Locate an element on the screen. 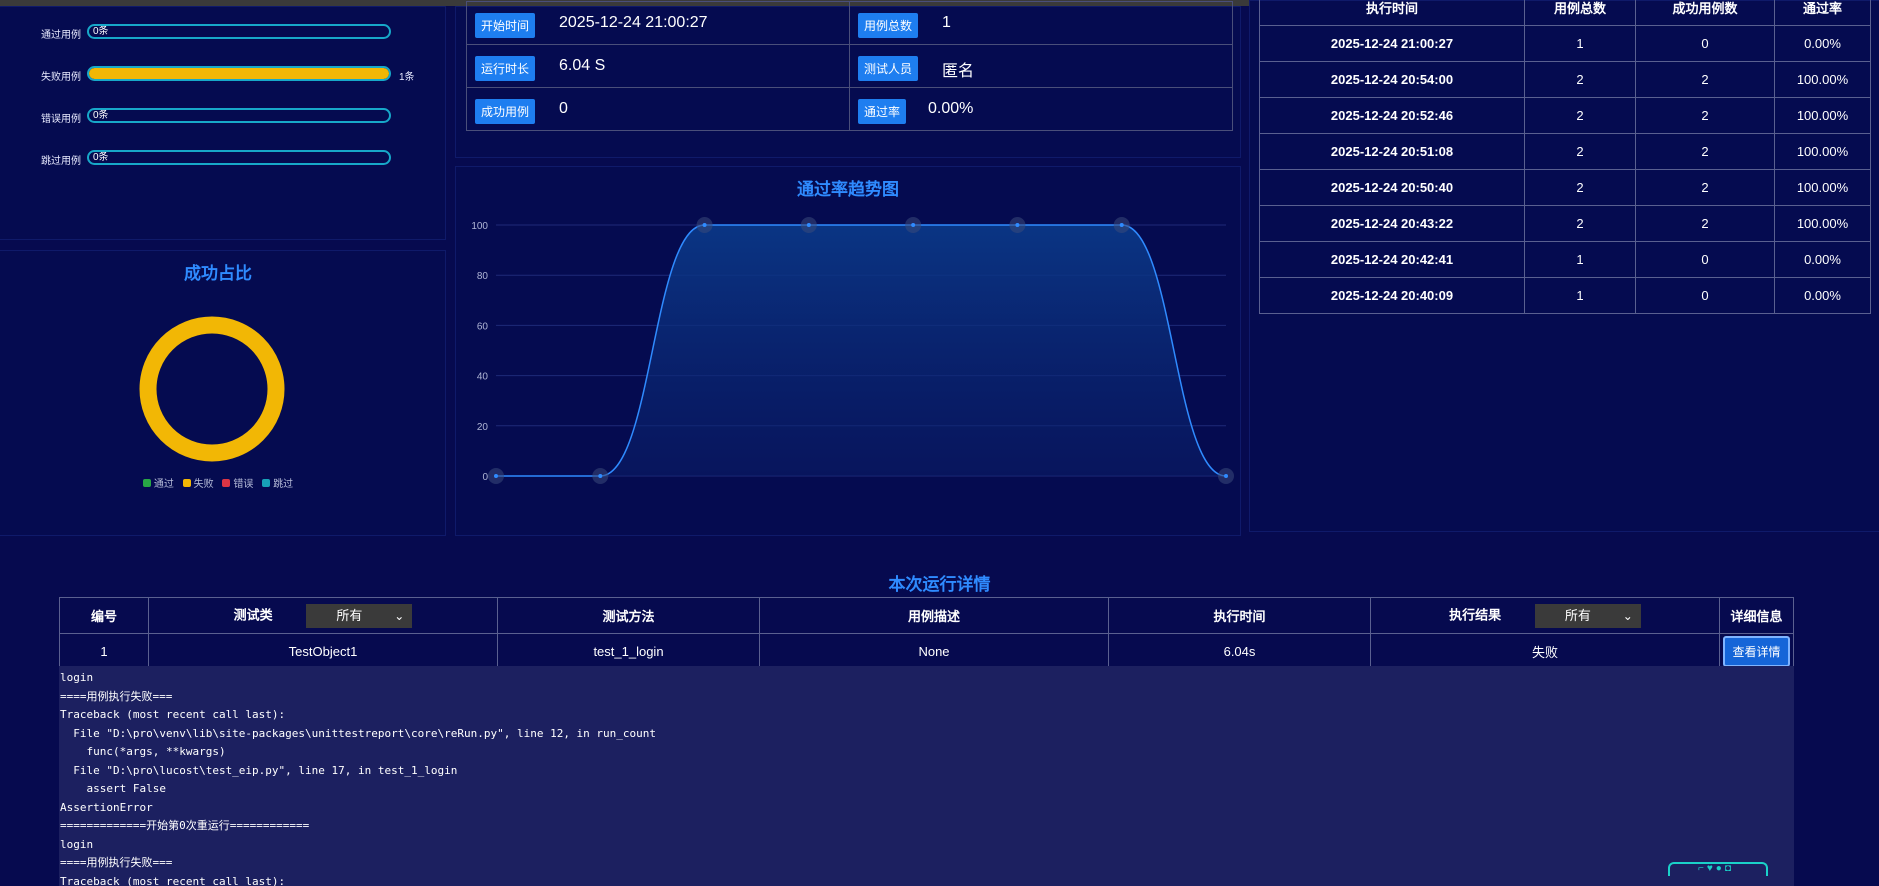  progress-count: 1条 is located at coordinates (407, 77).